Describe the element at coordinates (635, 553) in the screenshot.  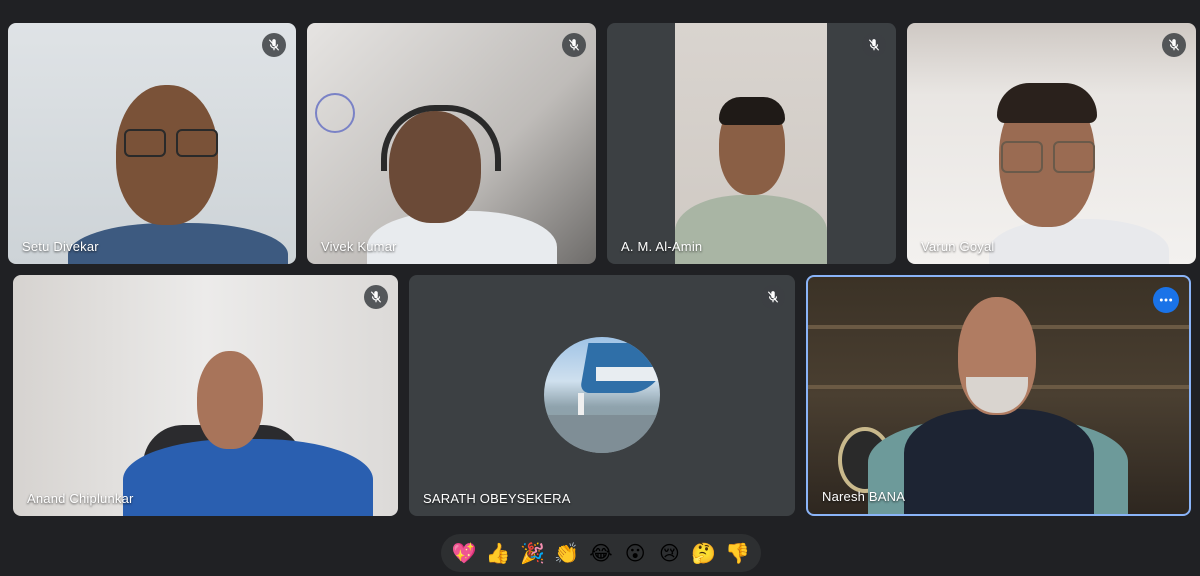
I see `reaction-surprised: 😮` at that location.